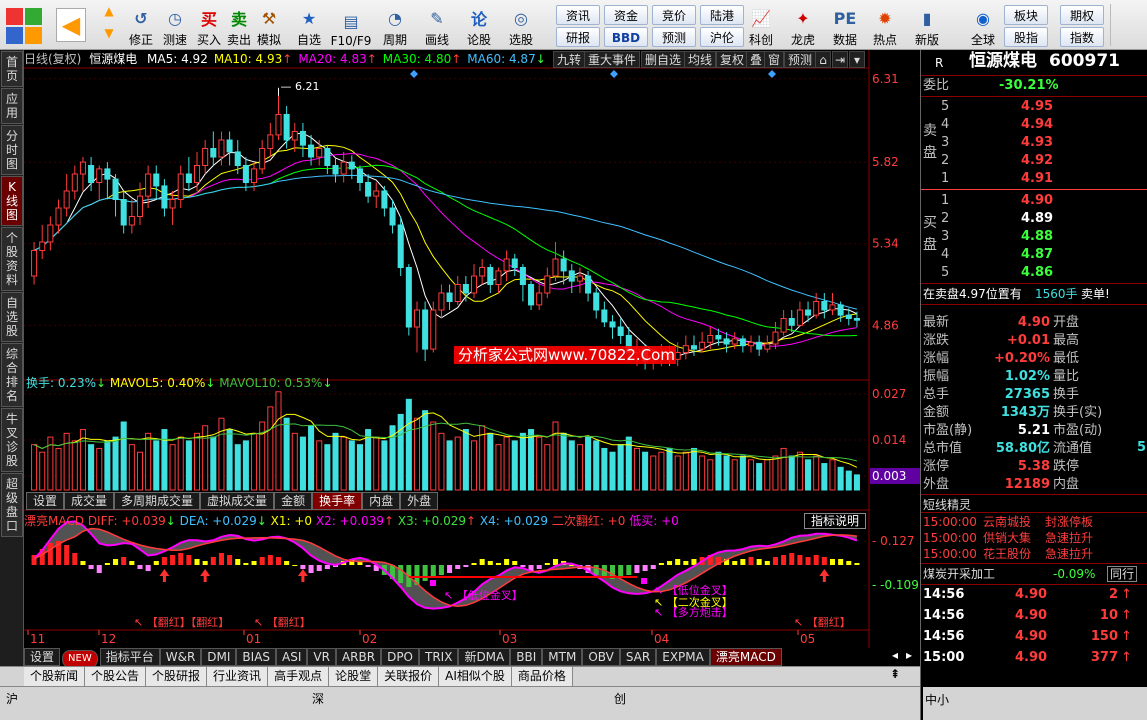  I want to click on chart-tool-icon-arrow: ▾, so click(857, 59).